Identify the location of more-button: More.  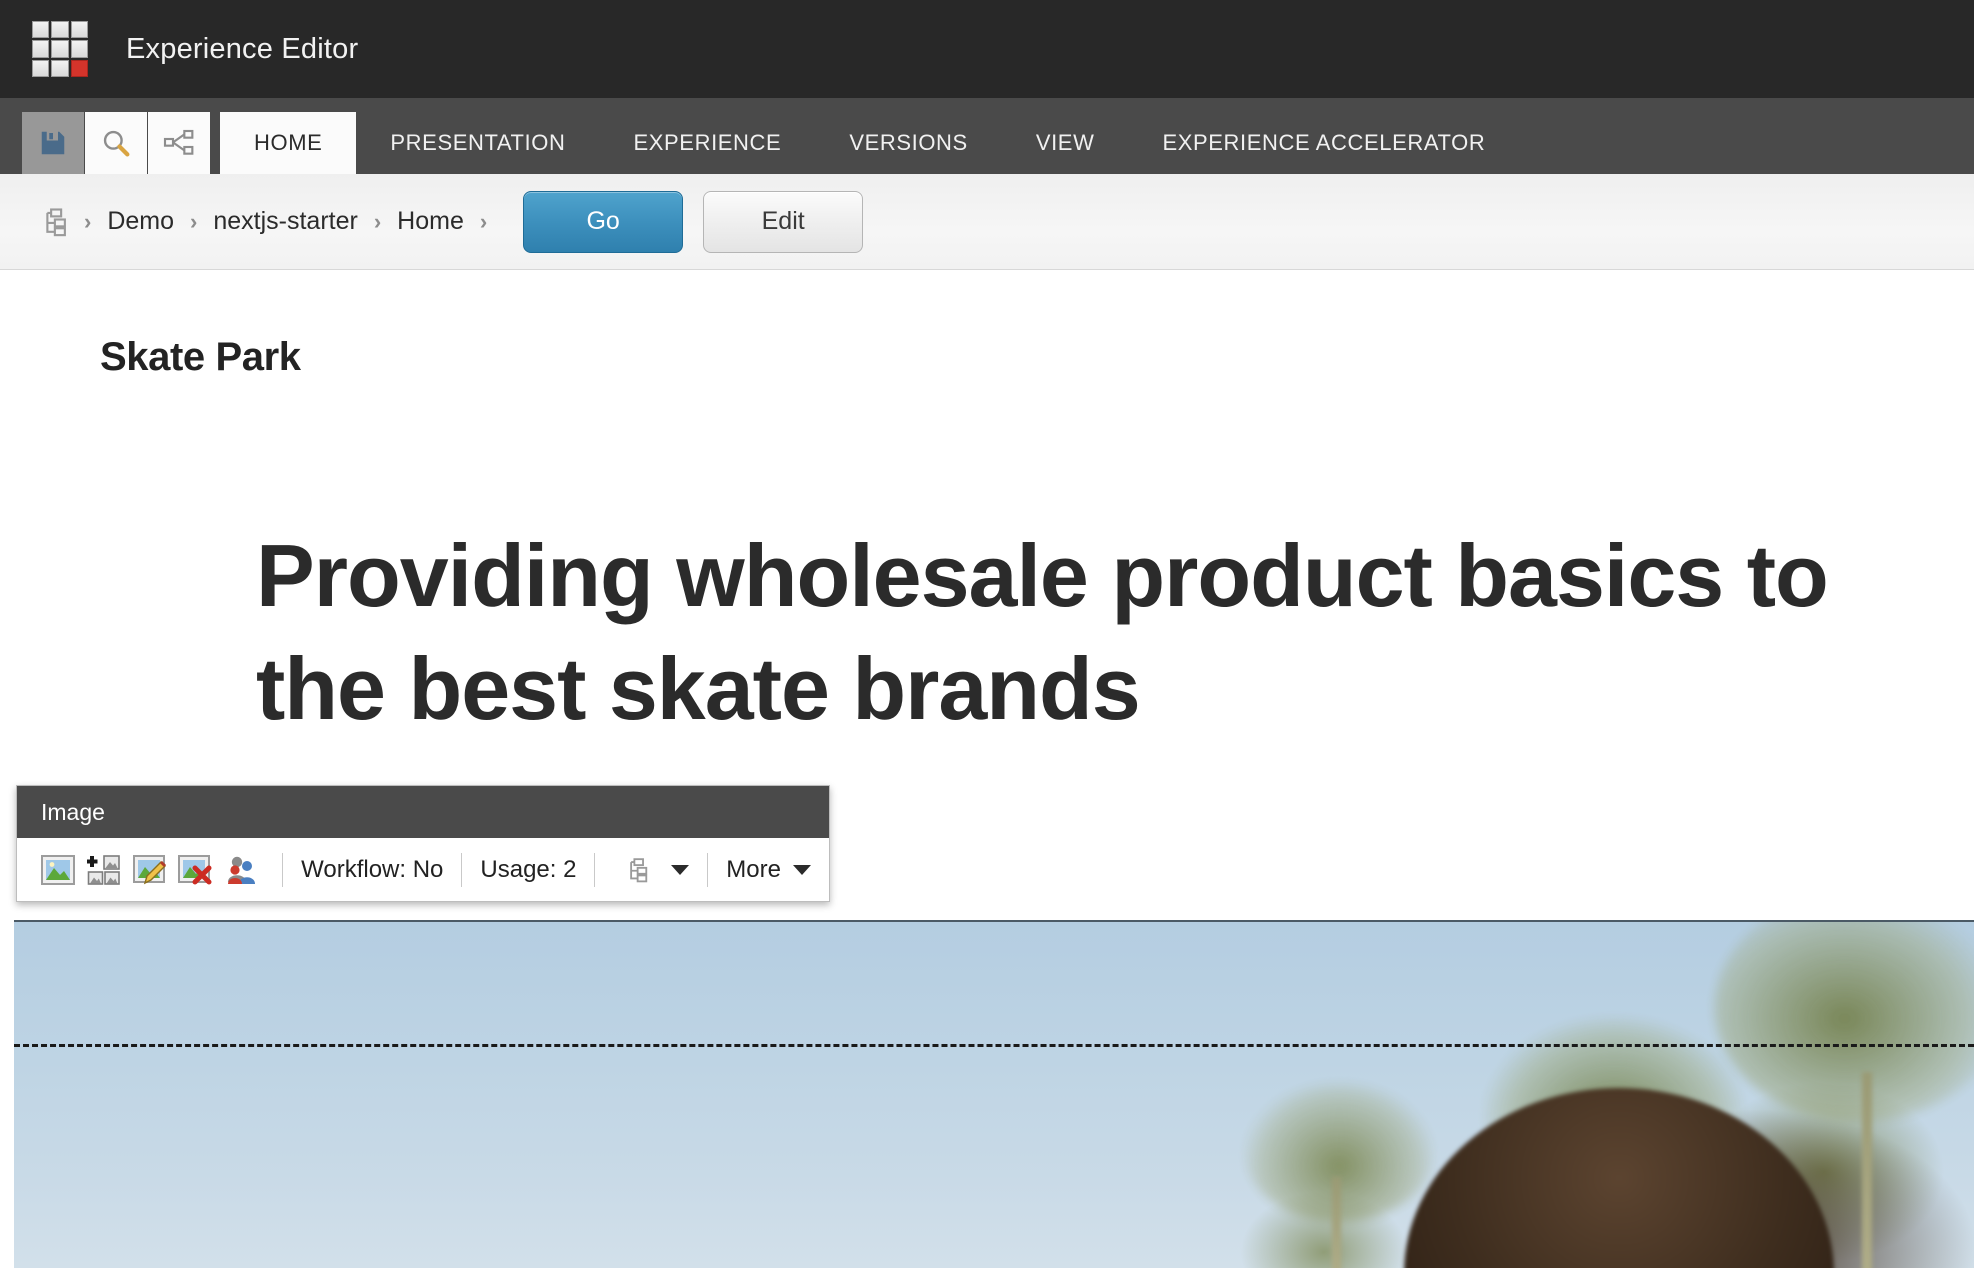
(768, 870).